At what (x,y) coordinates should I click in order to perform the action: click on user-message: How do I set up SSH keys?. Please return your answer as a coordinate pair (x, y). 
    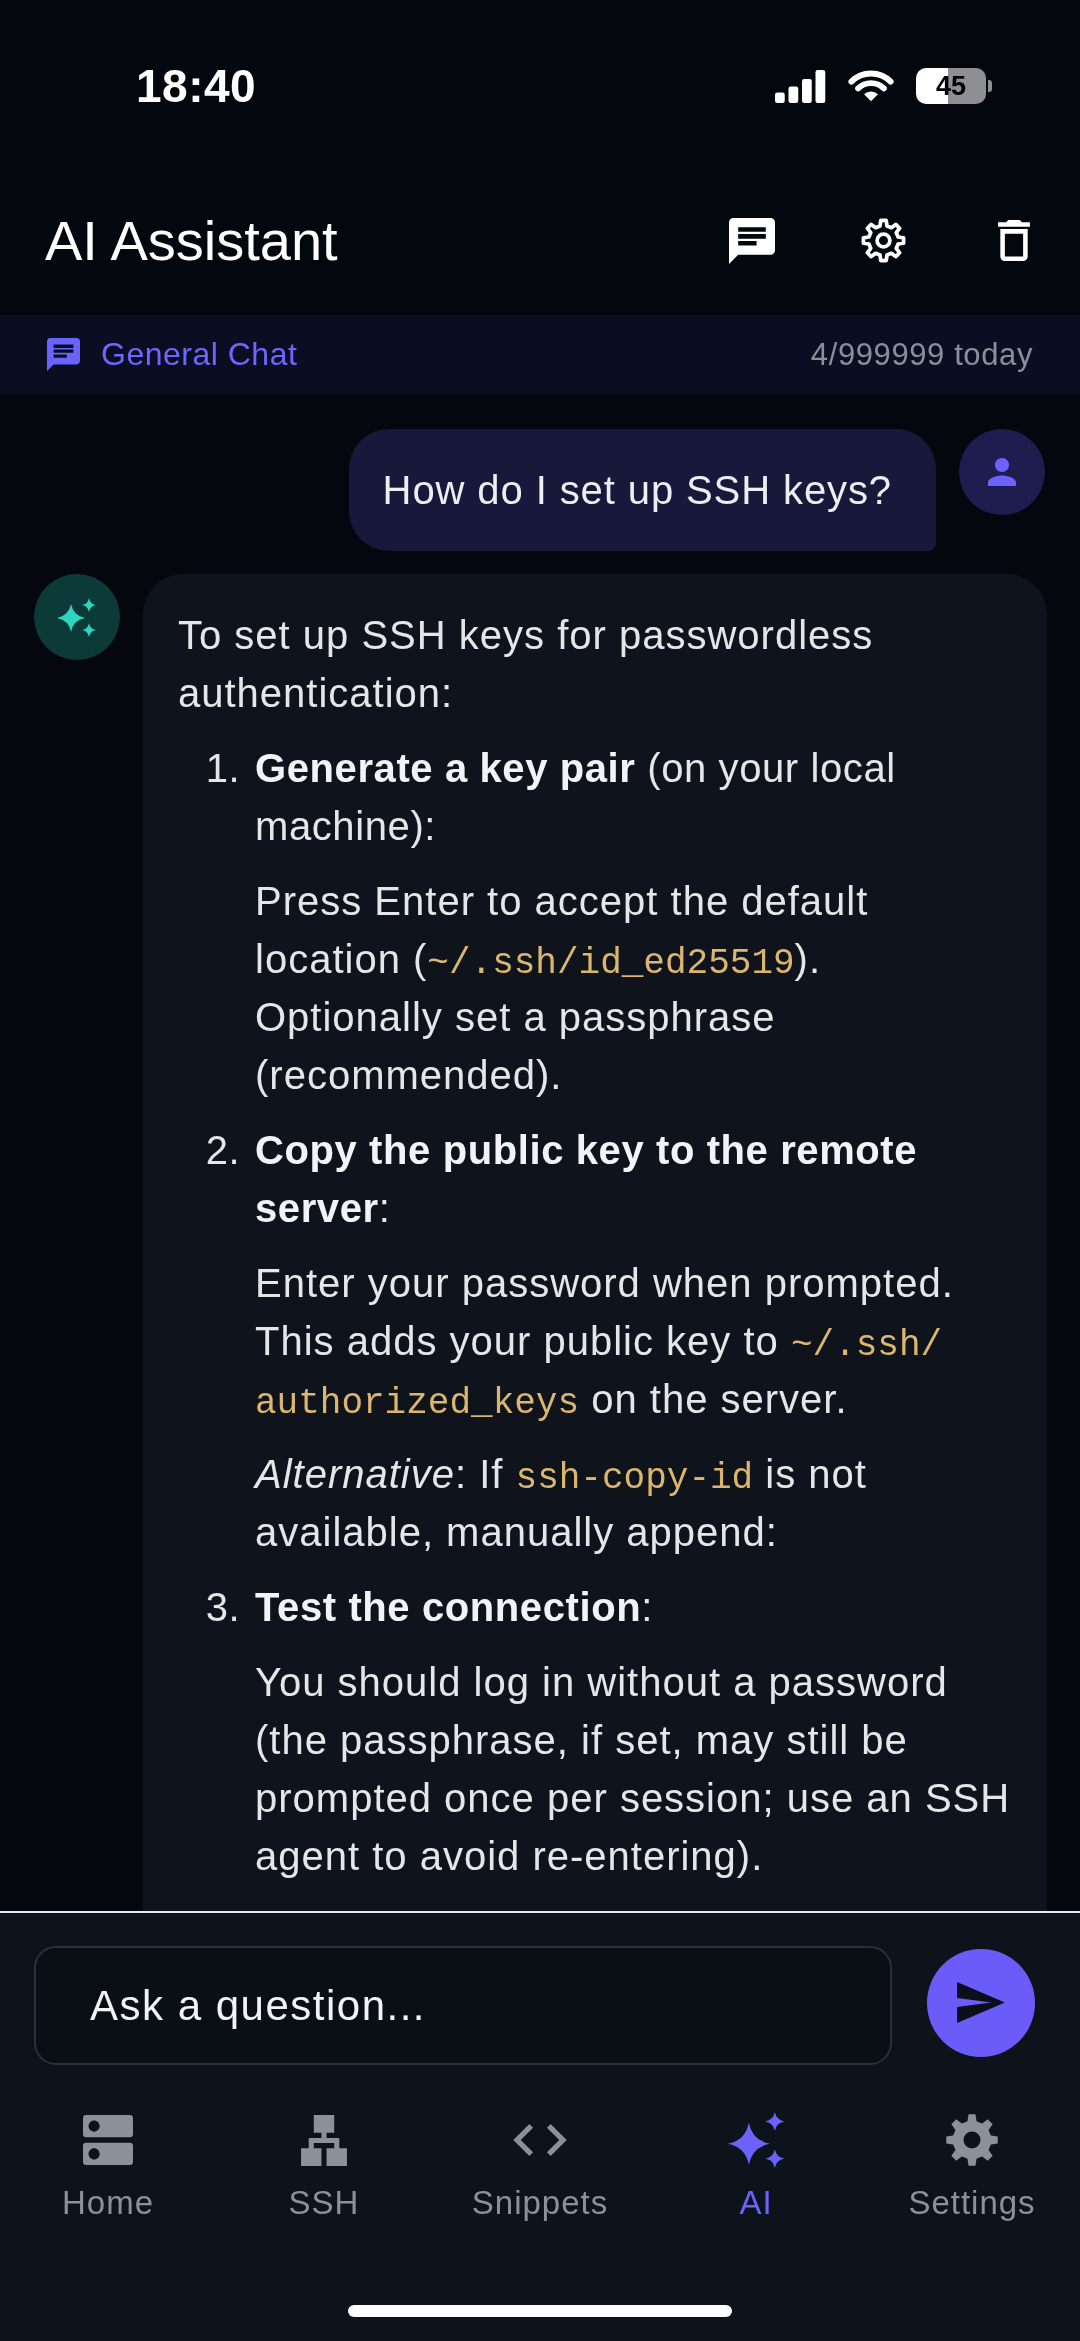
    Looking at the image, I should click on (642, 490).